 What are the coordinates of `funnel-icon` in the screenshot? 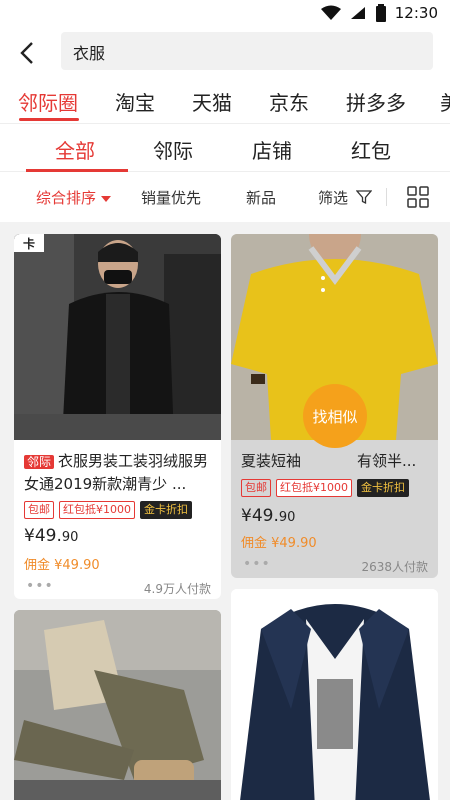 It's located at (364, 197).